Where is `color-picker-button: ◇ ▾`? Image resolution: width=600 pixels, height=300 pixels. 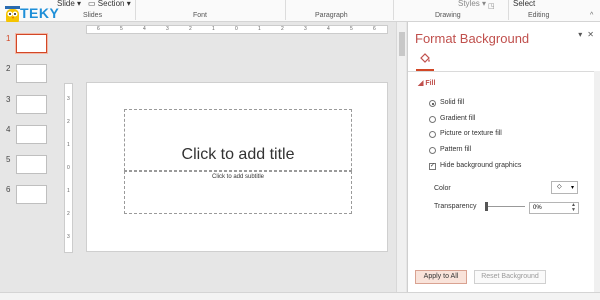
color-picker-button: ◇ ▾ is located at coordinates (564, 187).